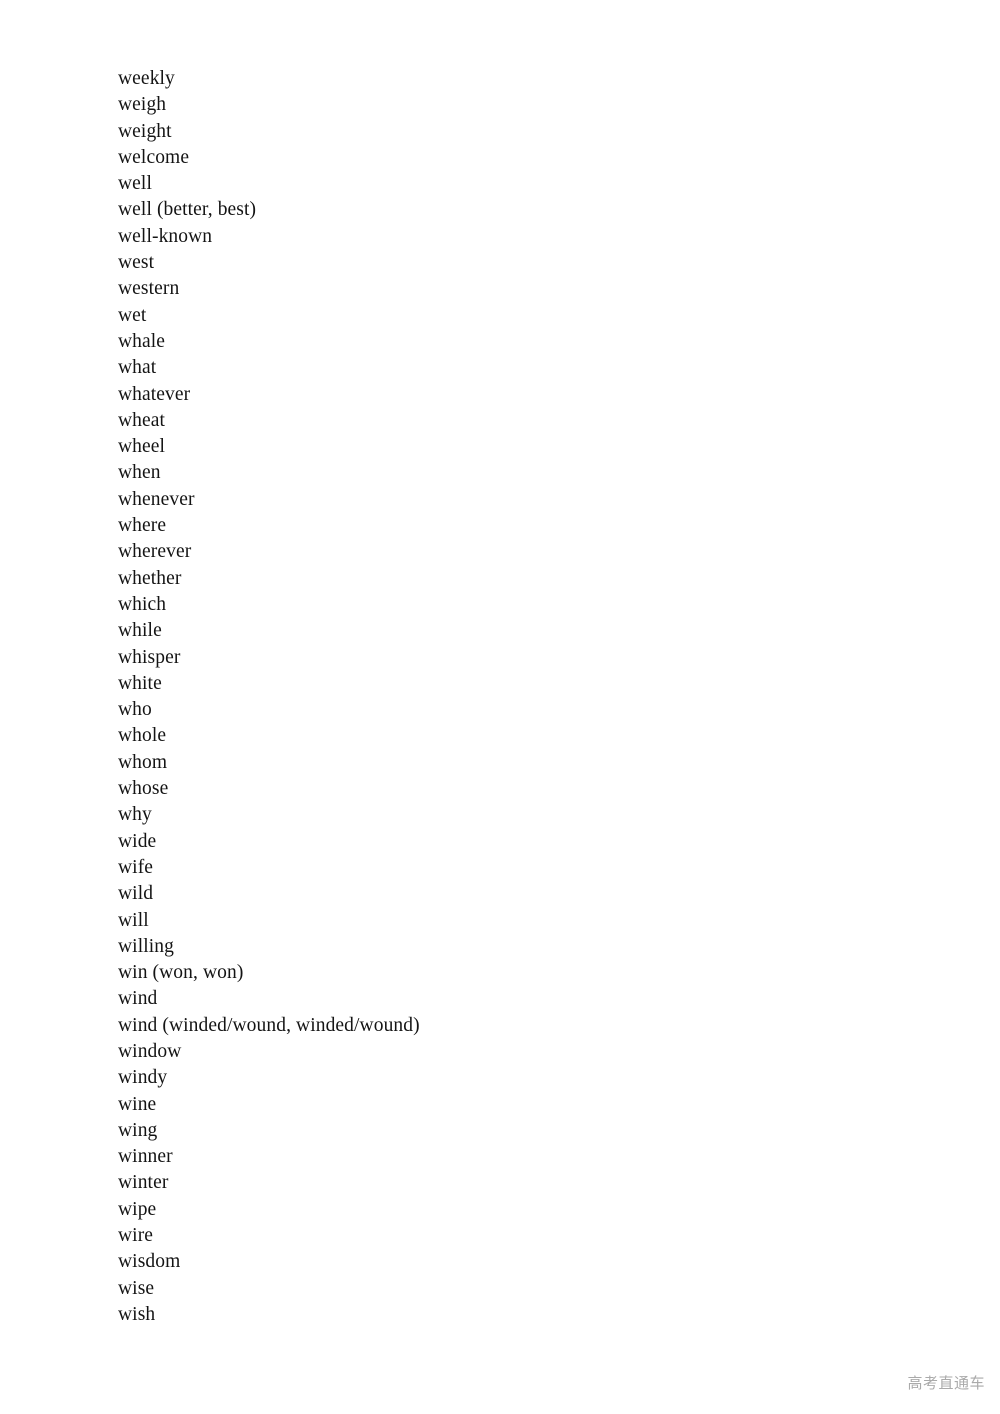  What do you see at coordinates (136, 1236) in the screenshot?
I see `list-item: wire` at bounding box center [136, 1236].